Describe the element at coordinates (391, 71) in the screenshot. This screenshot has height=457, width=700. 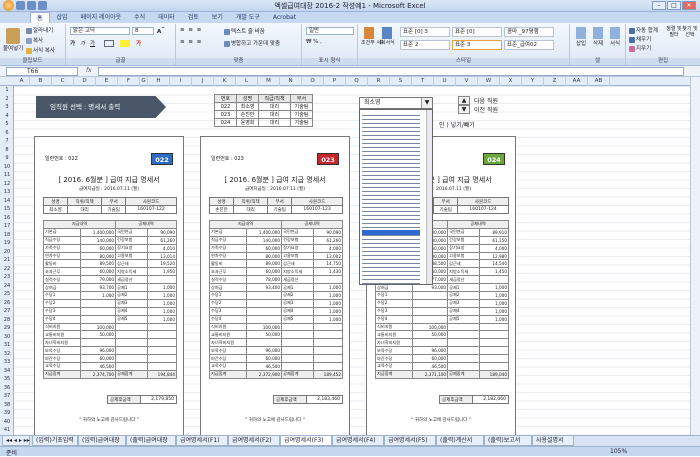
I see `formula-input` at that location.